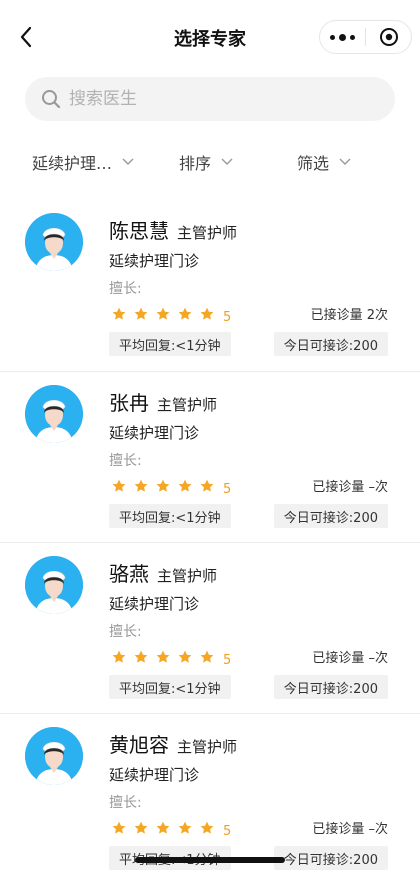 Image resolution: width=420 pixels, height=872 pixels. Describe the element at coordinates (129, 403) in the screenshot. I see `doctor-name: 张冉` at that location.